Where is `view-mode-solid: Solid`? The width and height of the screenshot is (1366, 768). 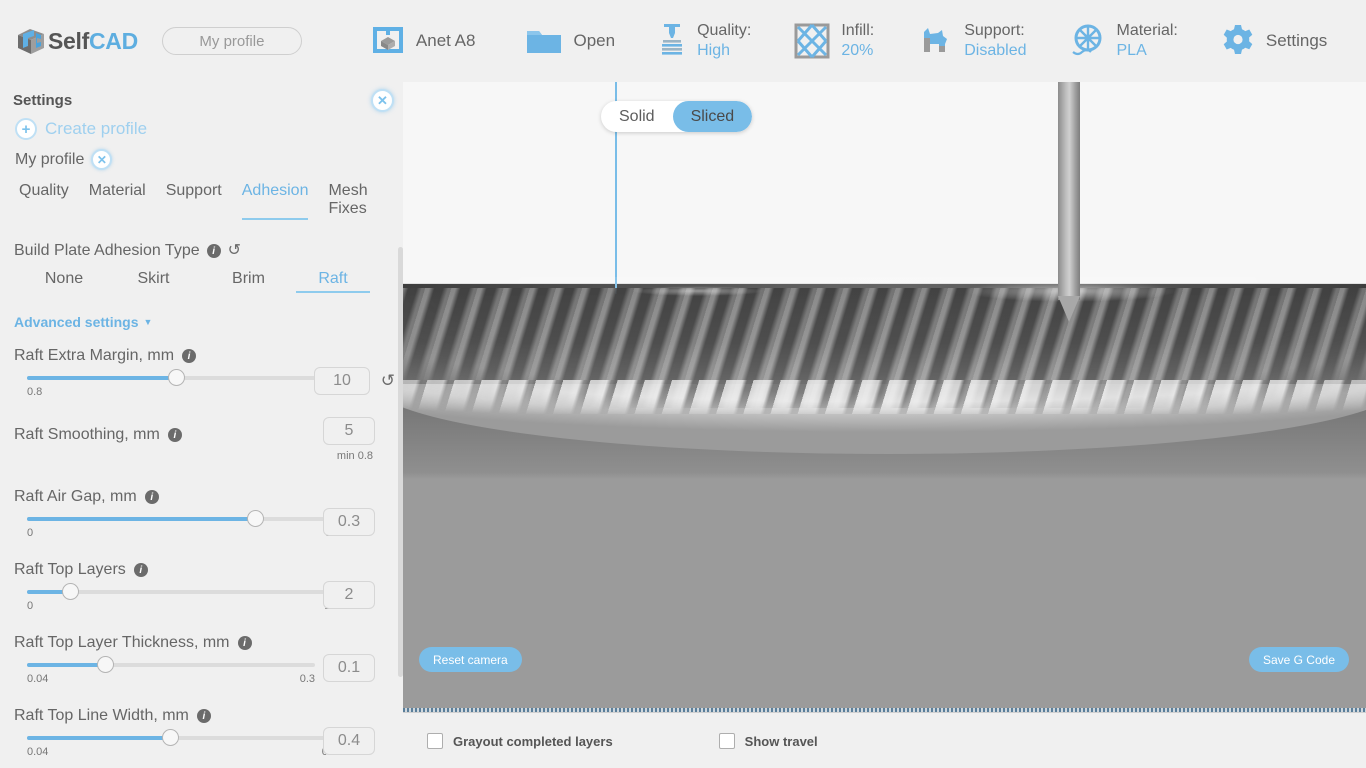
view-mode-solid: Solid is located at coordinates (637, 116).